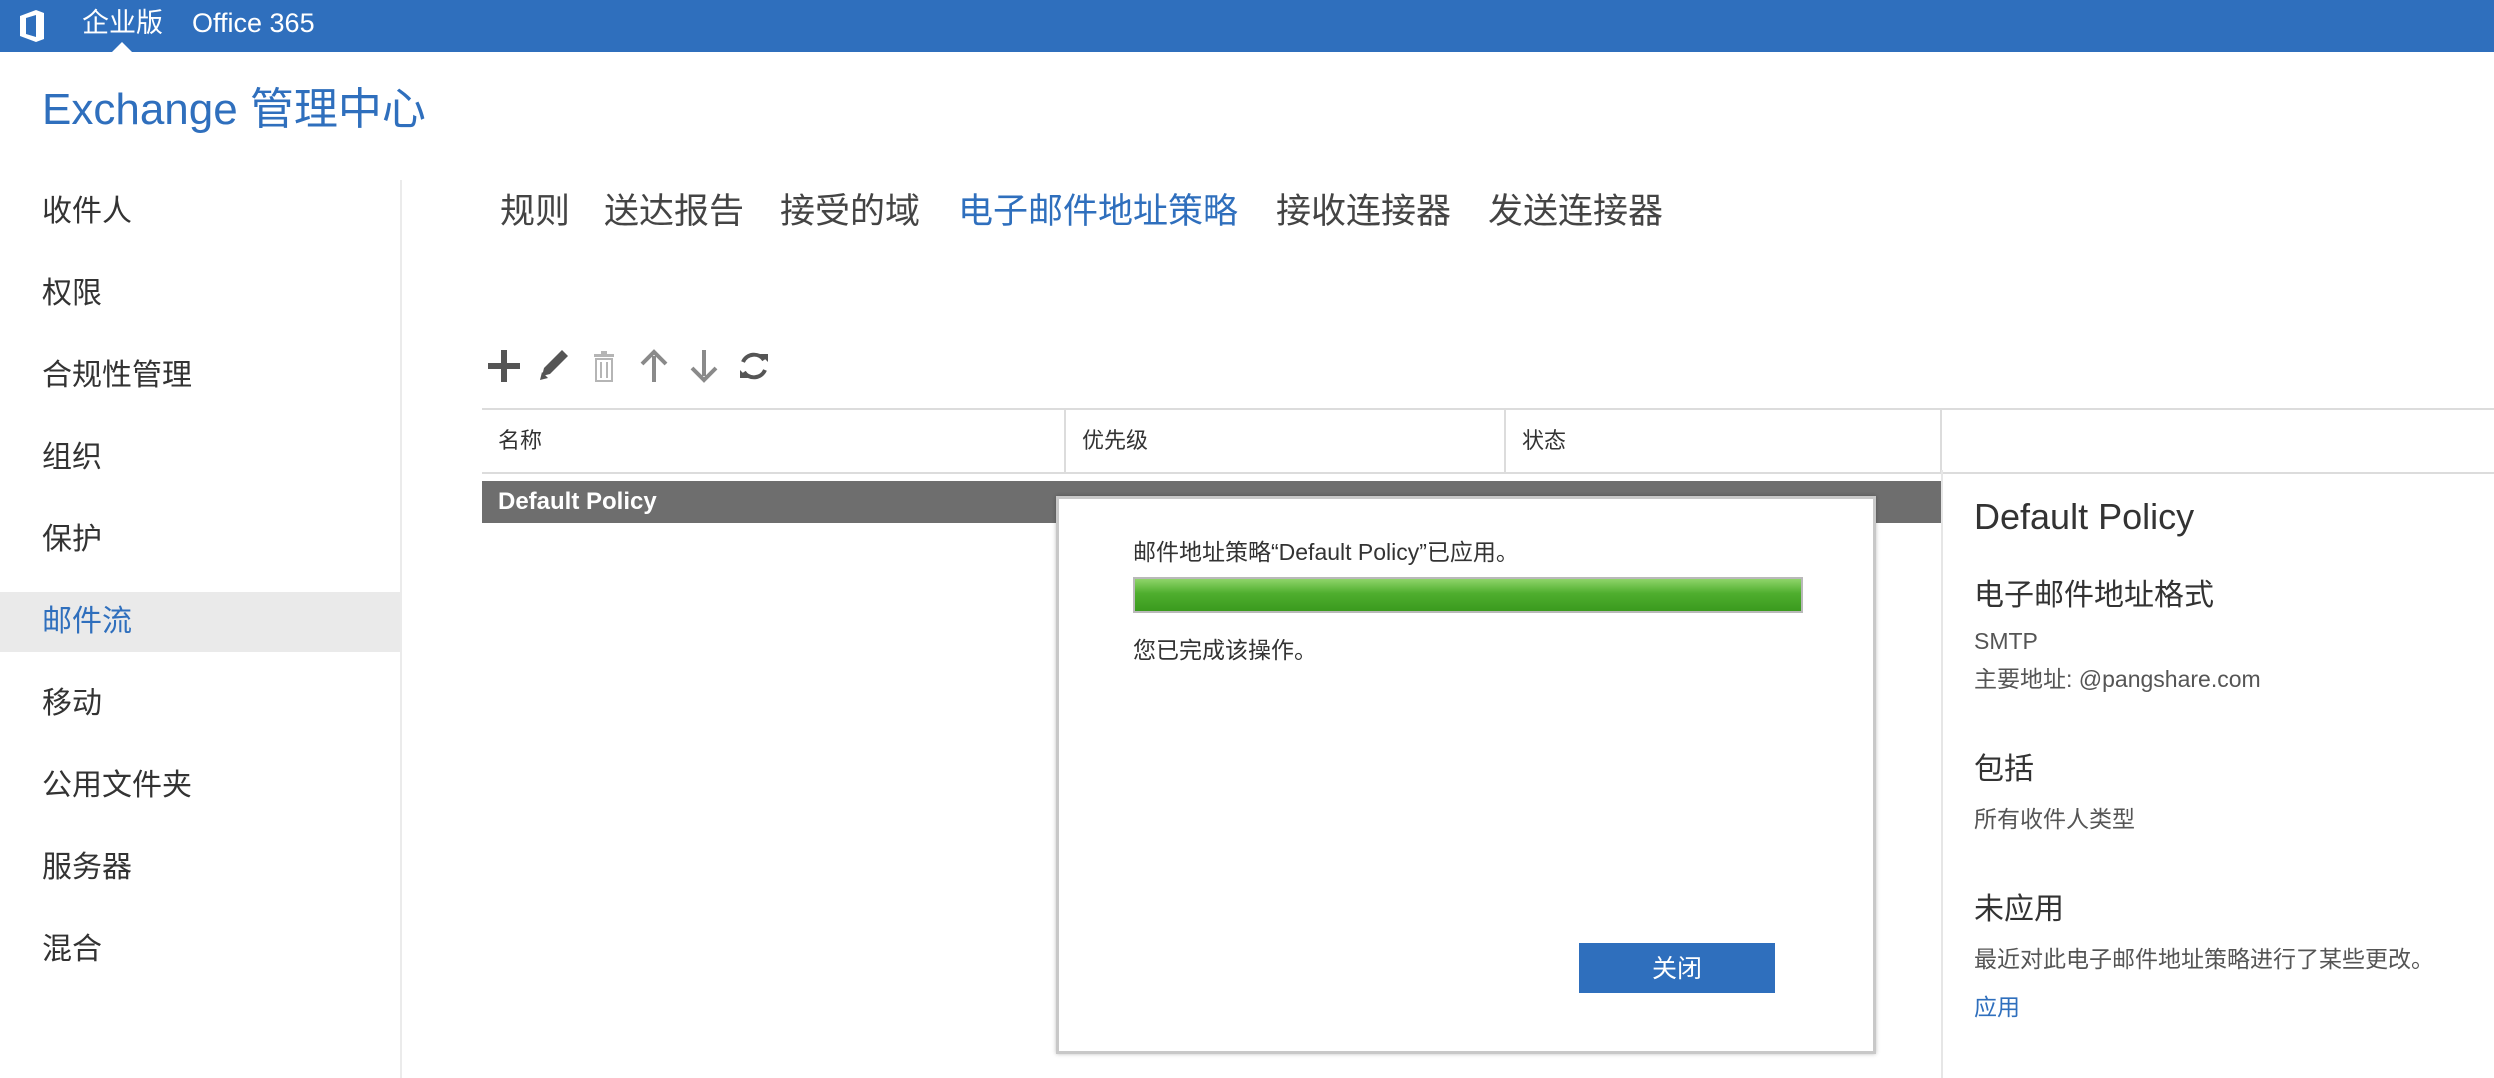  Describe the element at coordinates (1363, 212) in the screenshot. I see `tab-receive-connectors: 接收连接器` at that location.